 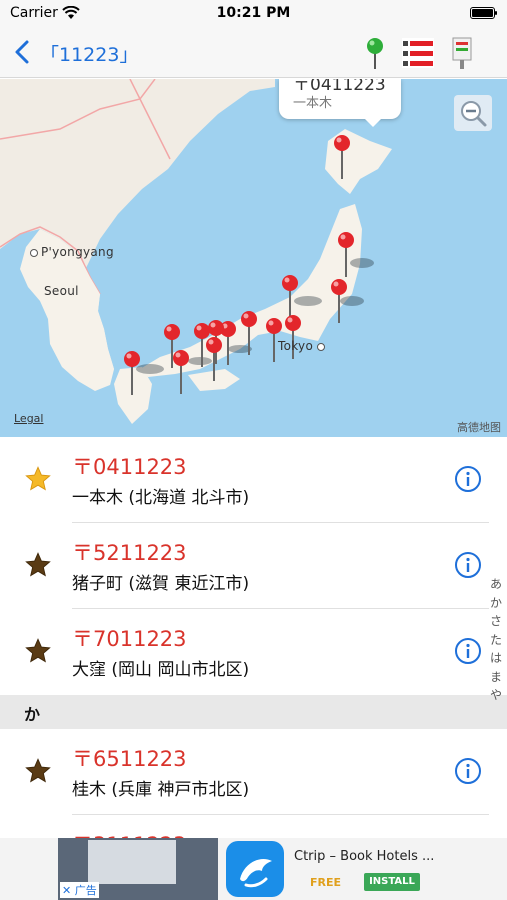 What do you see at coordinates (161, 584) in the screenshot?
I see `address-label: 猪子町 (滋賀 東近江市)` at bounding box center [161, 584].